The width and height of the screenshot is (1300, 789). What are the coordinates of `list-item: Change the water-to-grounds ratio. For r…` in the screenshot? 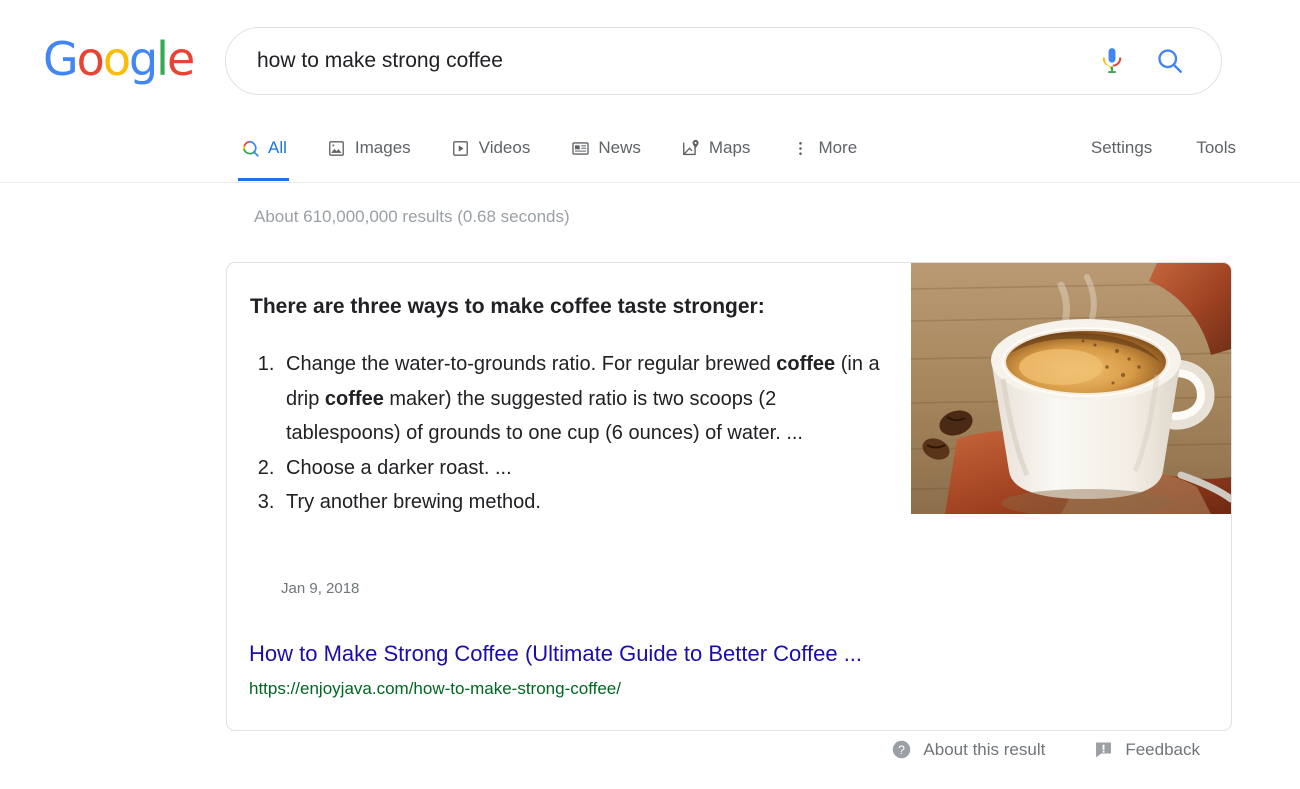 It's located at (588, 399).